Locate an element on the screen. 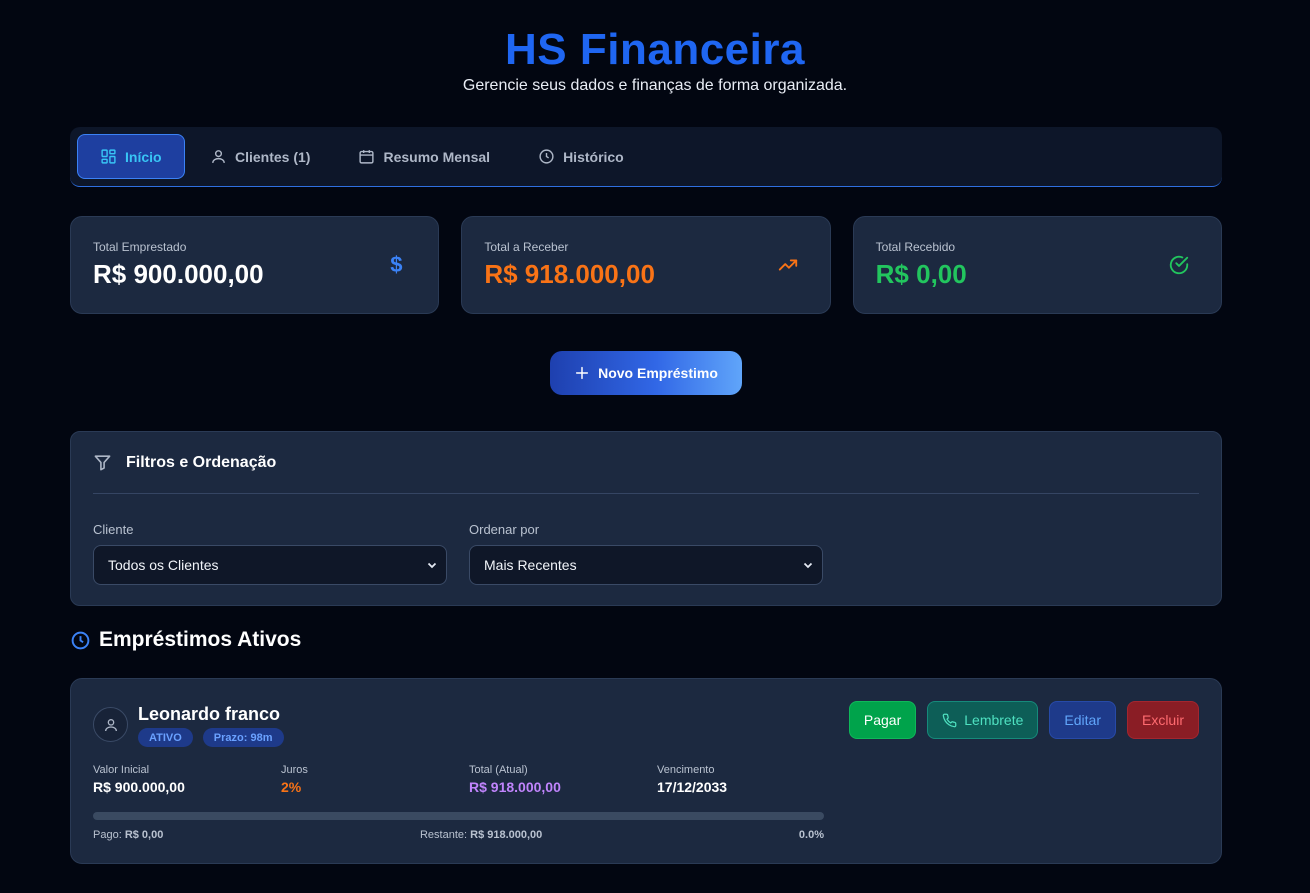 The width and height of the screenshot is (1310, 893). app-title: HS Financeira is located at coordinates (655, 49).